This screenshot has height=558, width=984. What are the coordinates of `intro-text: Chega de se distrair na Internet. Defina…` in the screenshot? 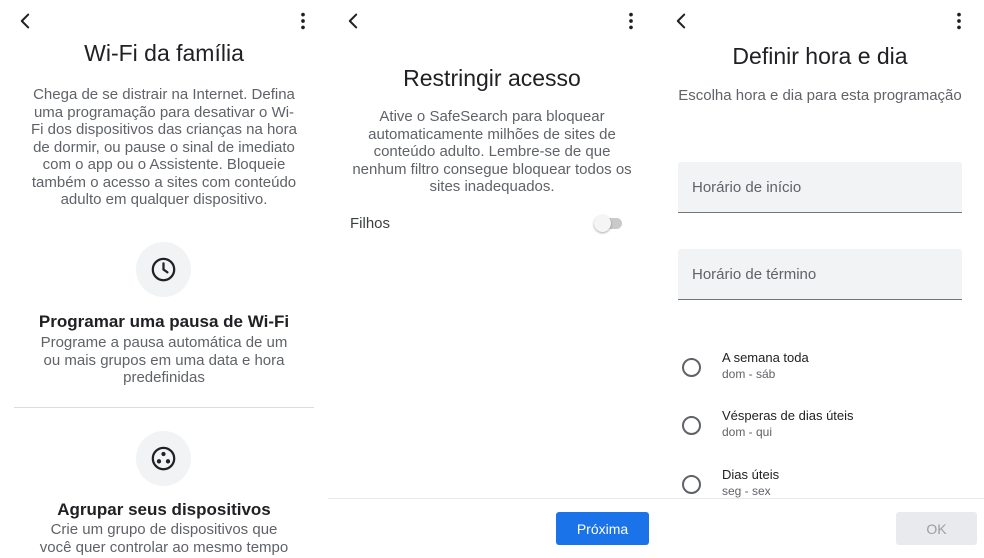 It's located at (164, 147).